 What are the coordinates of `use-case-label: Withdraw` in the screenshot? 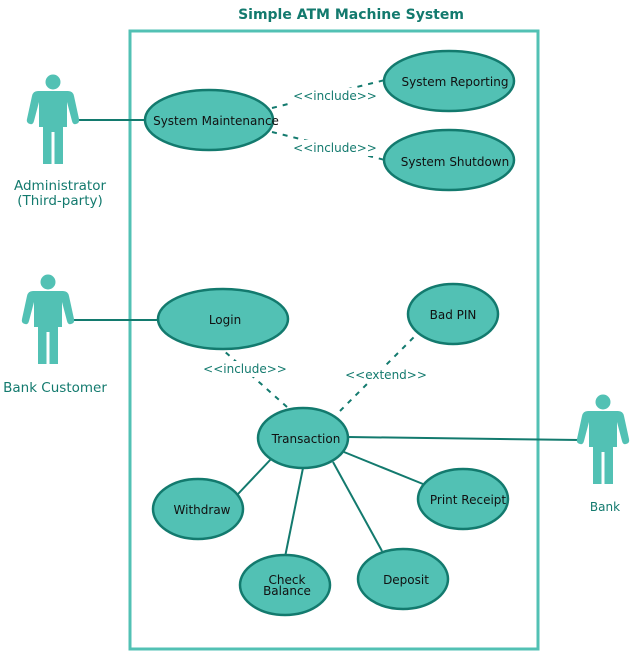 It's located at (202, 510).